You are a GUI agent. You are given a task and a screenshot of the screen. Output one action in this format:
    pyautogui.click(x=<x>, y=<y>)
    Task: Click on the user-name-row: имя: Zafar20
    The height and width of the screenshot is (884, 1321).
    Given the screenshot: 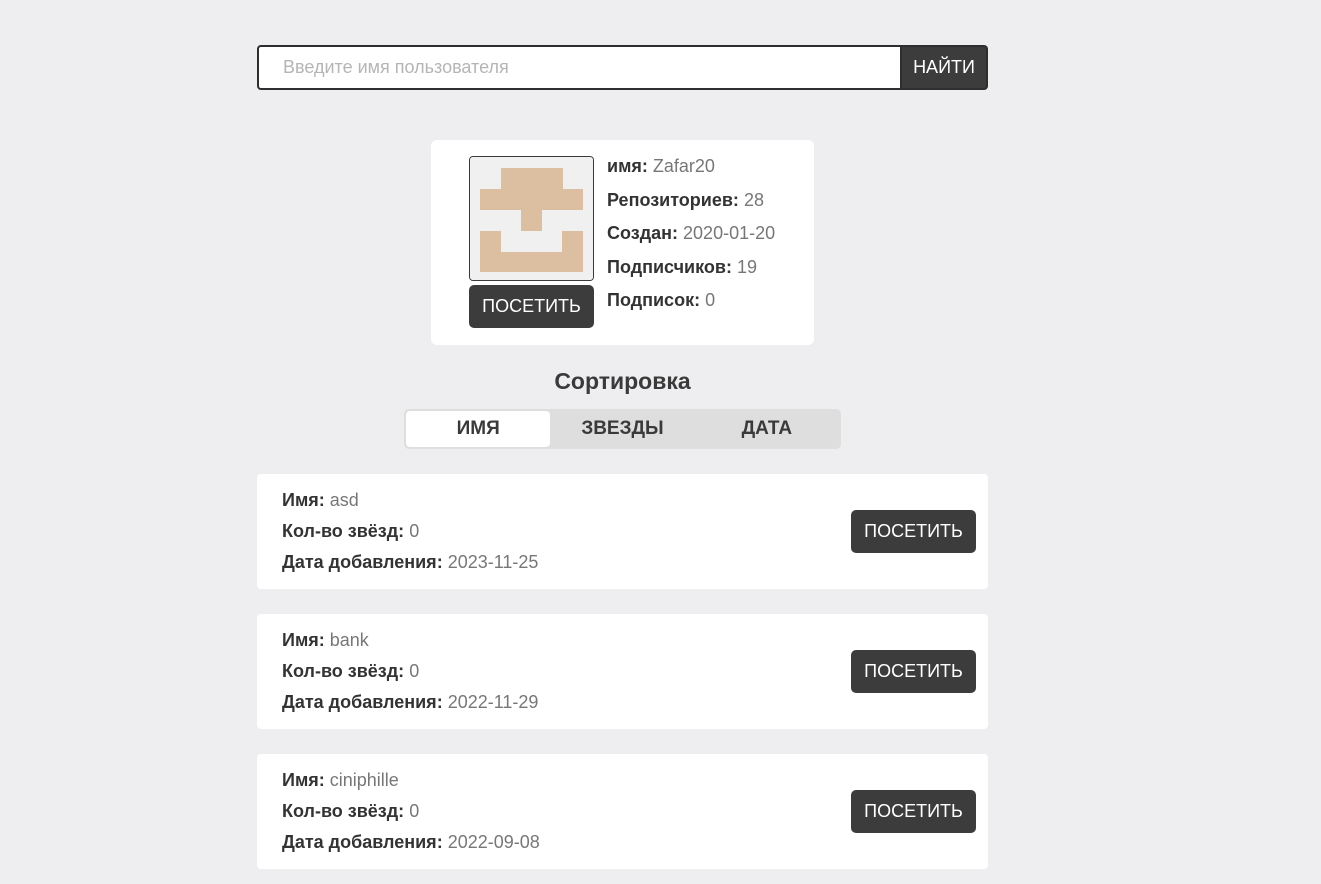 What is the action you would take?
    pyautogui.click(x=691, y=169)
    